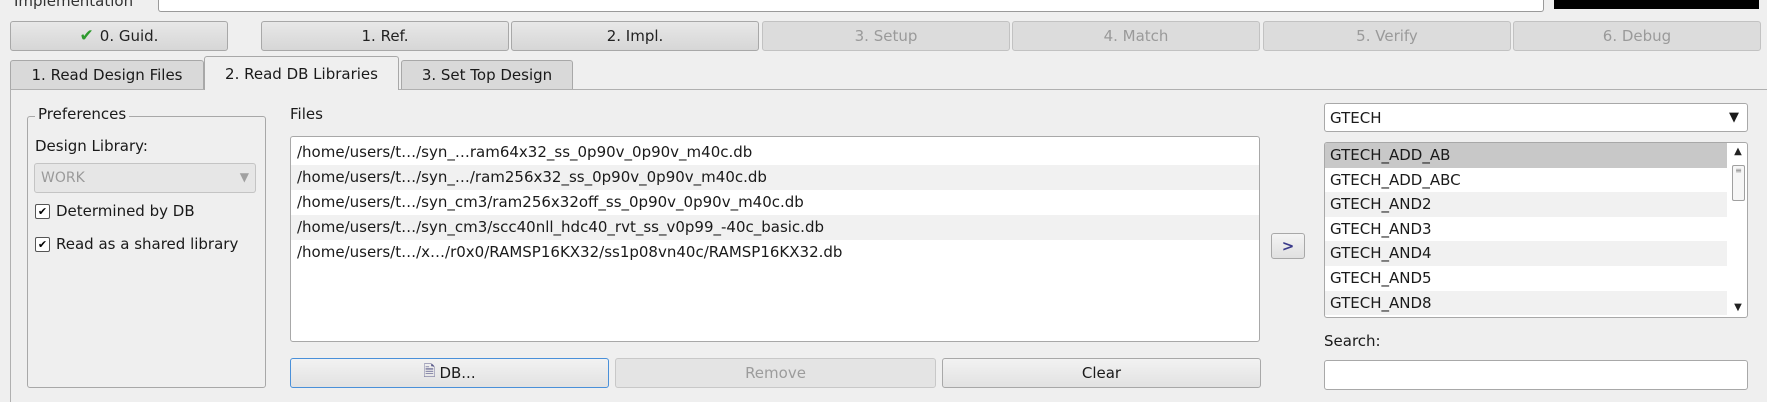 The width and height of the screenshot is (1767, 402). What do you see at coordinates (1526, 278) in the screenshot?
I see `library-cell-item: GTECH_AND5` at bounding box center [1526, 278].